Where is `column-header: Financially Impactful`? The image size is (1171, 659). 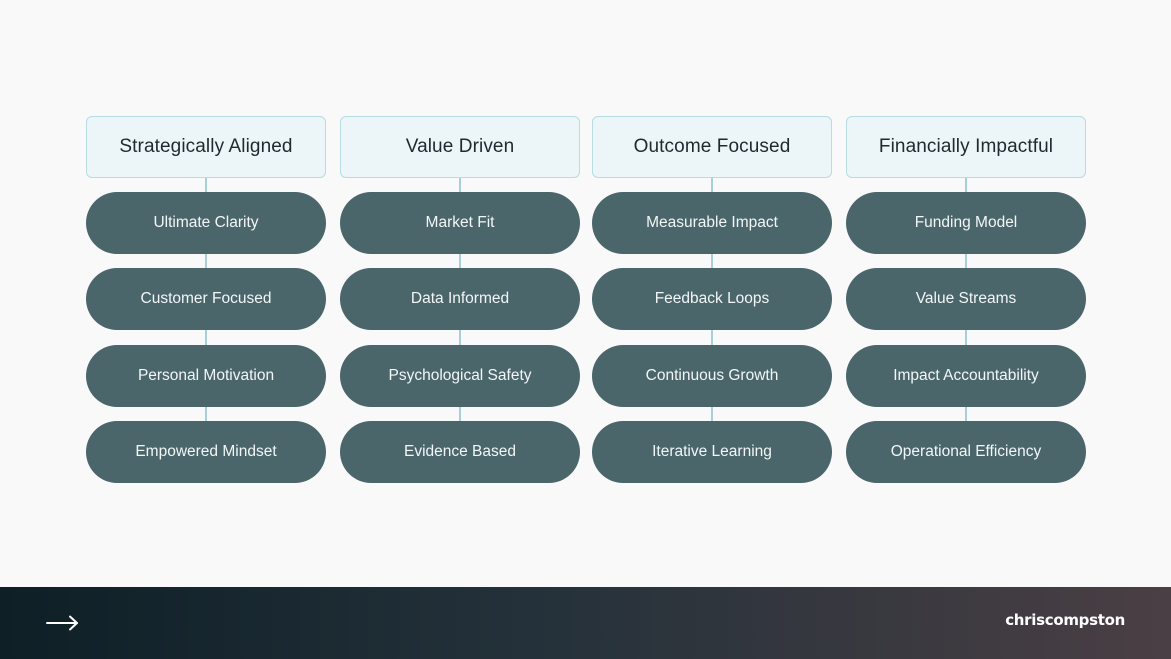 column-header: Financially Impactful is located at coordinates (966, 147).